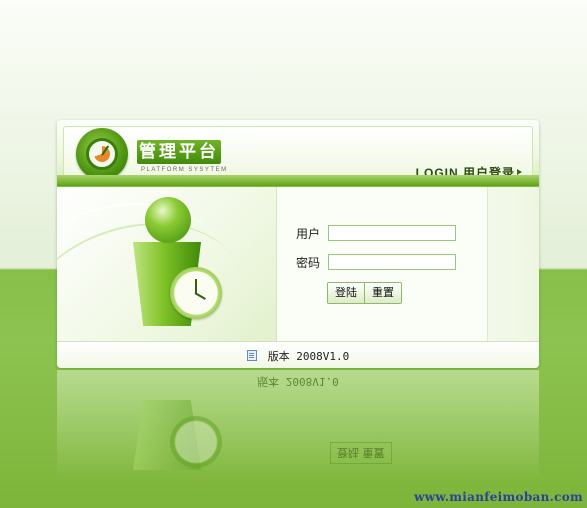 The width and height of the screenshot is (587, 508). I want to click on username-label: 用户, so click(308, 234).